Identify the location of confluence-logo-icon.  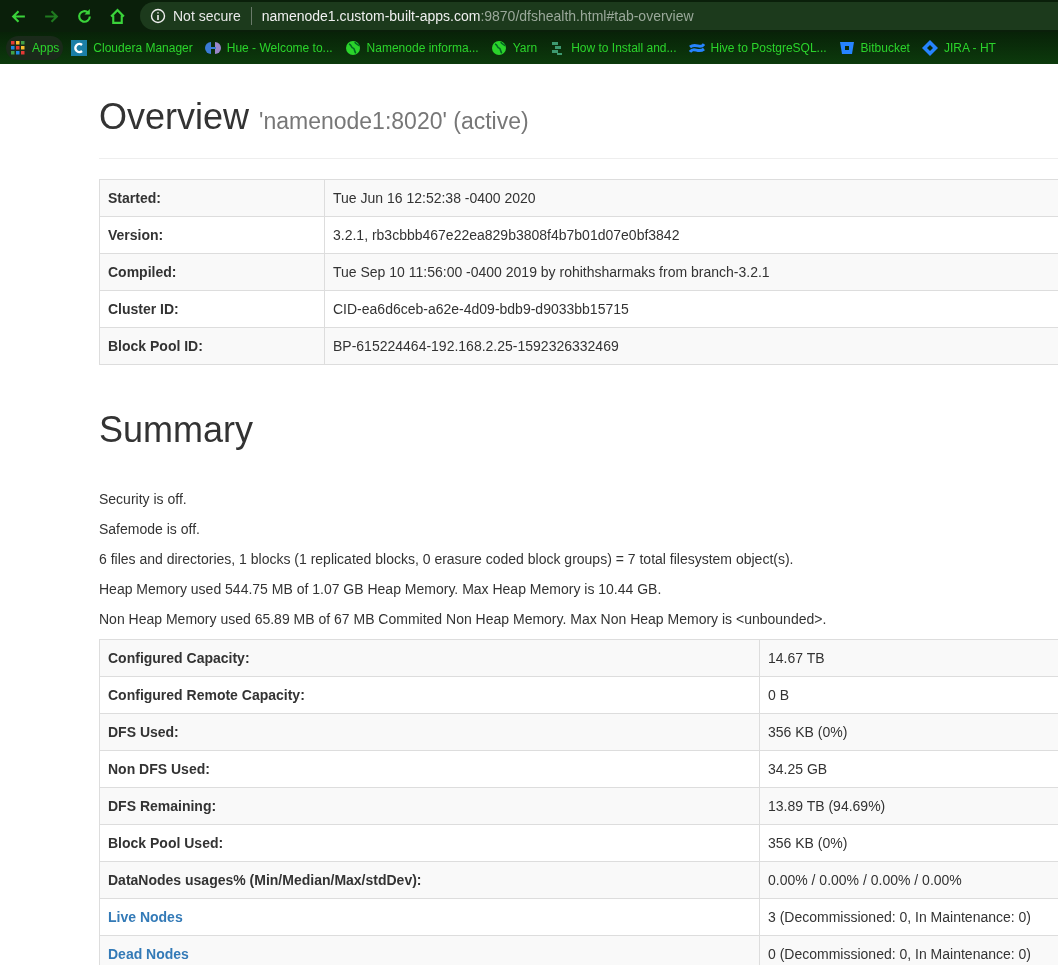
(696, 48).